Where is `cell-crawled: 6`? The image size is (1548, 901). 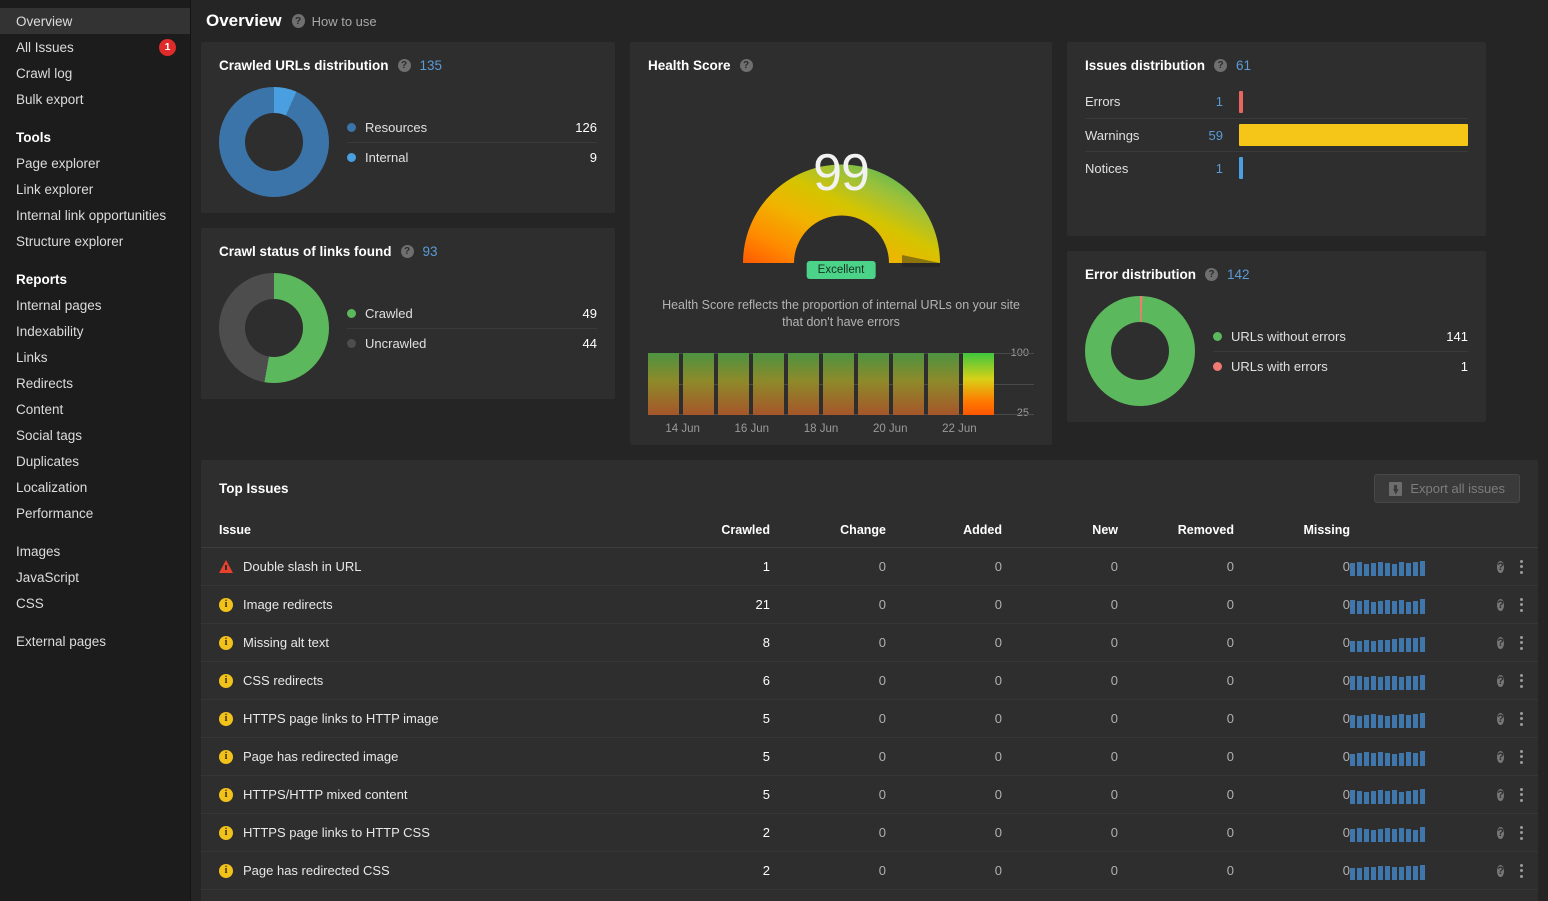
cell-crawled: 6 is located at coordinates (714, 680).